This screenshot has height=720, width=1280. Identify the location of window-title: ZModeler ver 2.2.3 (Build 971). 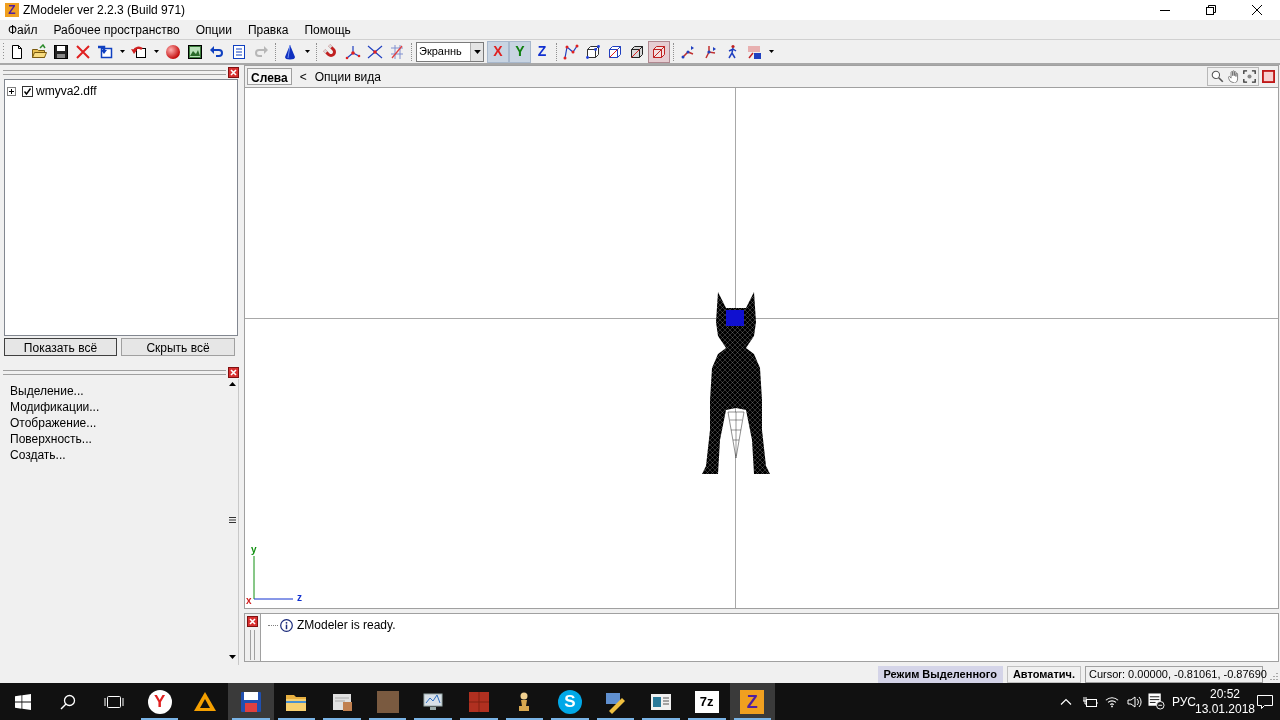
(104, 10).